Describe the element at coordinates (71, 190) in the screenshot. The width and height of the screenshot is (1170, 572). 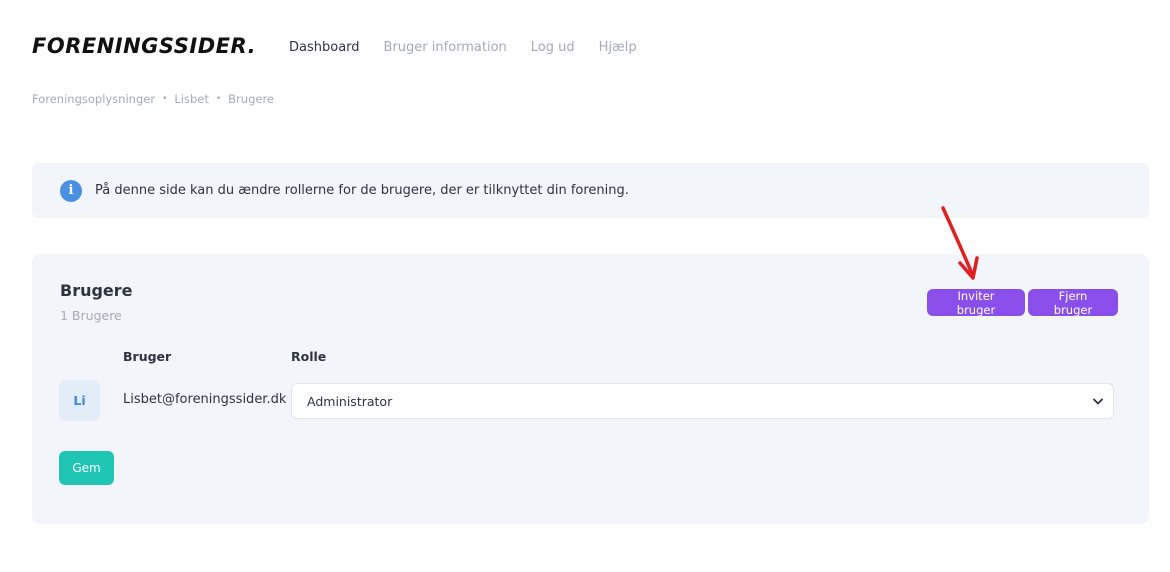
I see `info-icon: i` at that location.